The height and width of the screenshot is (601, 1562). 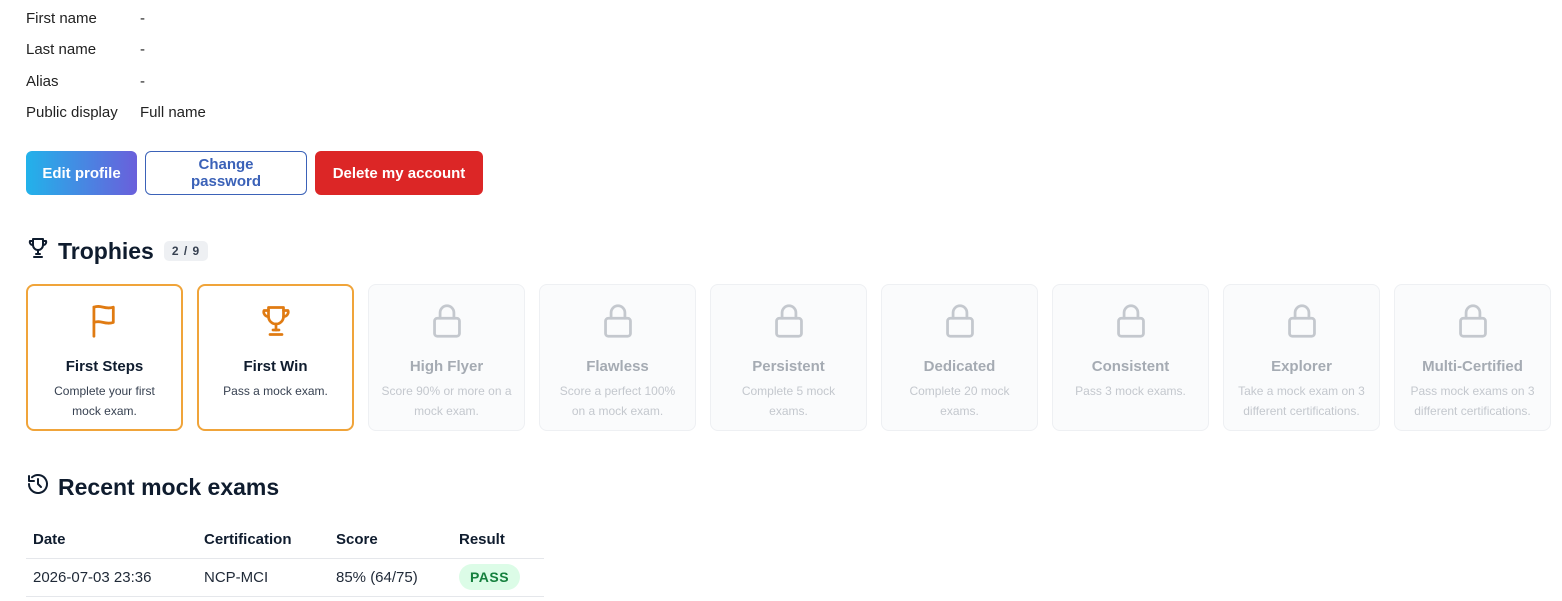 What do you see at coordinates (169, 486) in the screenshot?
I see `recent-exams-title: Recent mock exams` at bounding box center [169, 486].